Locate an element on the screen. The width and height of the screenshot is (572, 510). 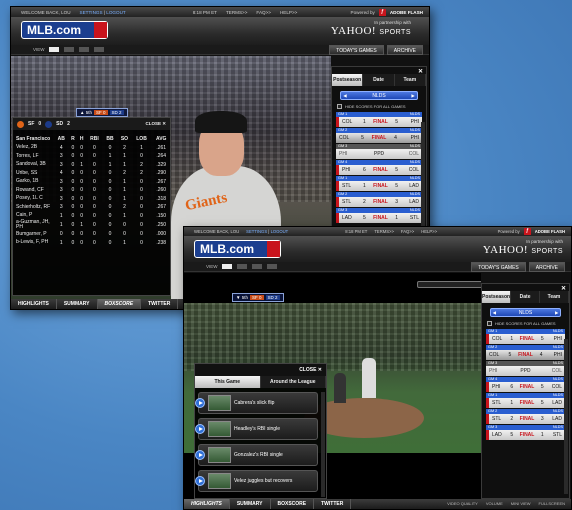
list-item: Headley's RBI single is located at coordinates (256, 429).